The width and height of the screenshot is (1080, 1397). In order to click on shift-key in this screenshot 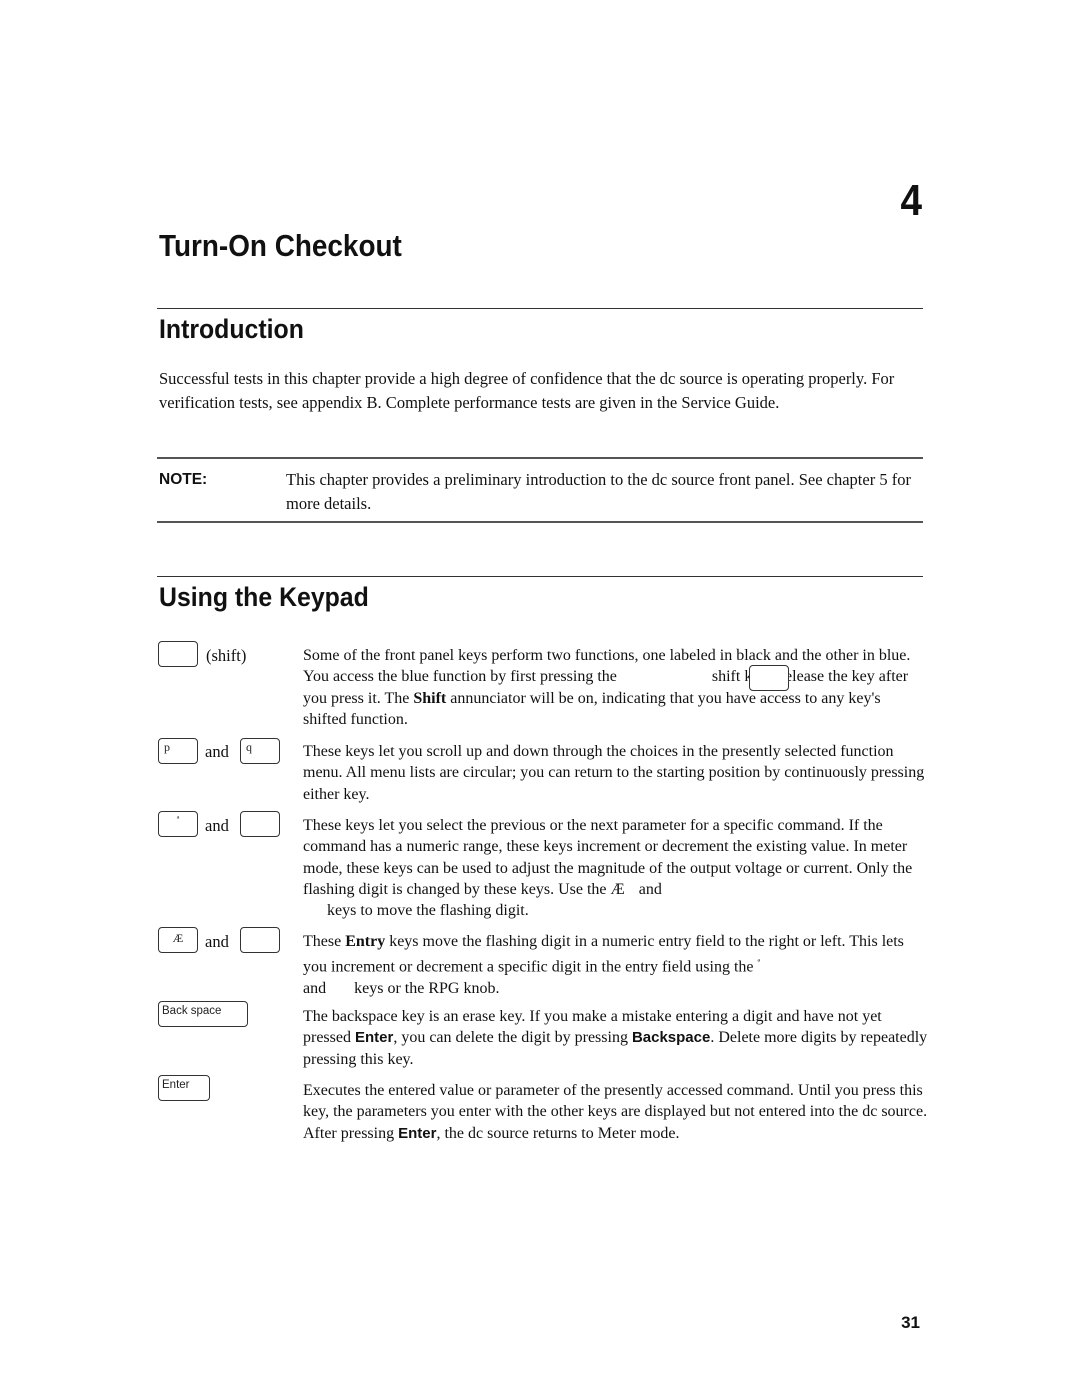, I will do `click(178, 654)`.